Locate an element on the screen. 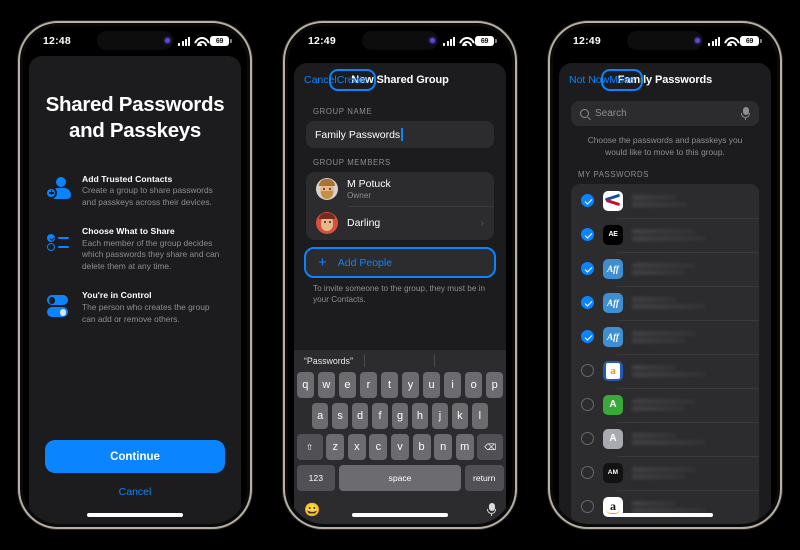 This screenshot has width=800, height=550. person-add-icon is located at coordinates (58, 189).